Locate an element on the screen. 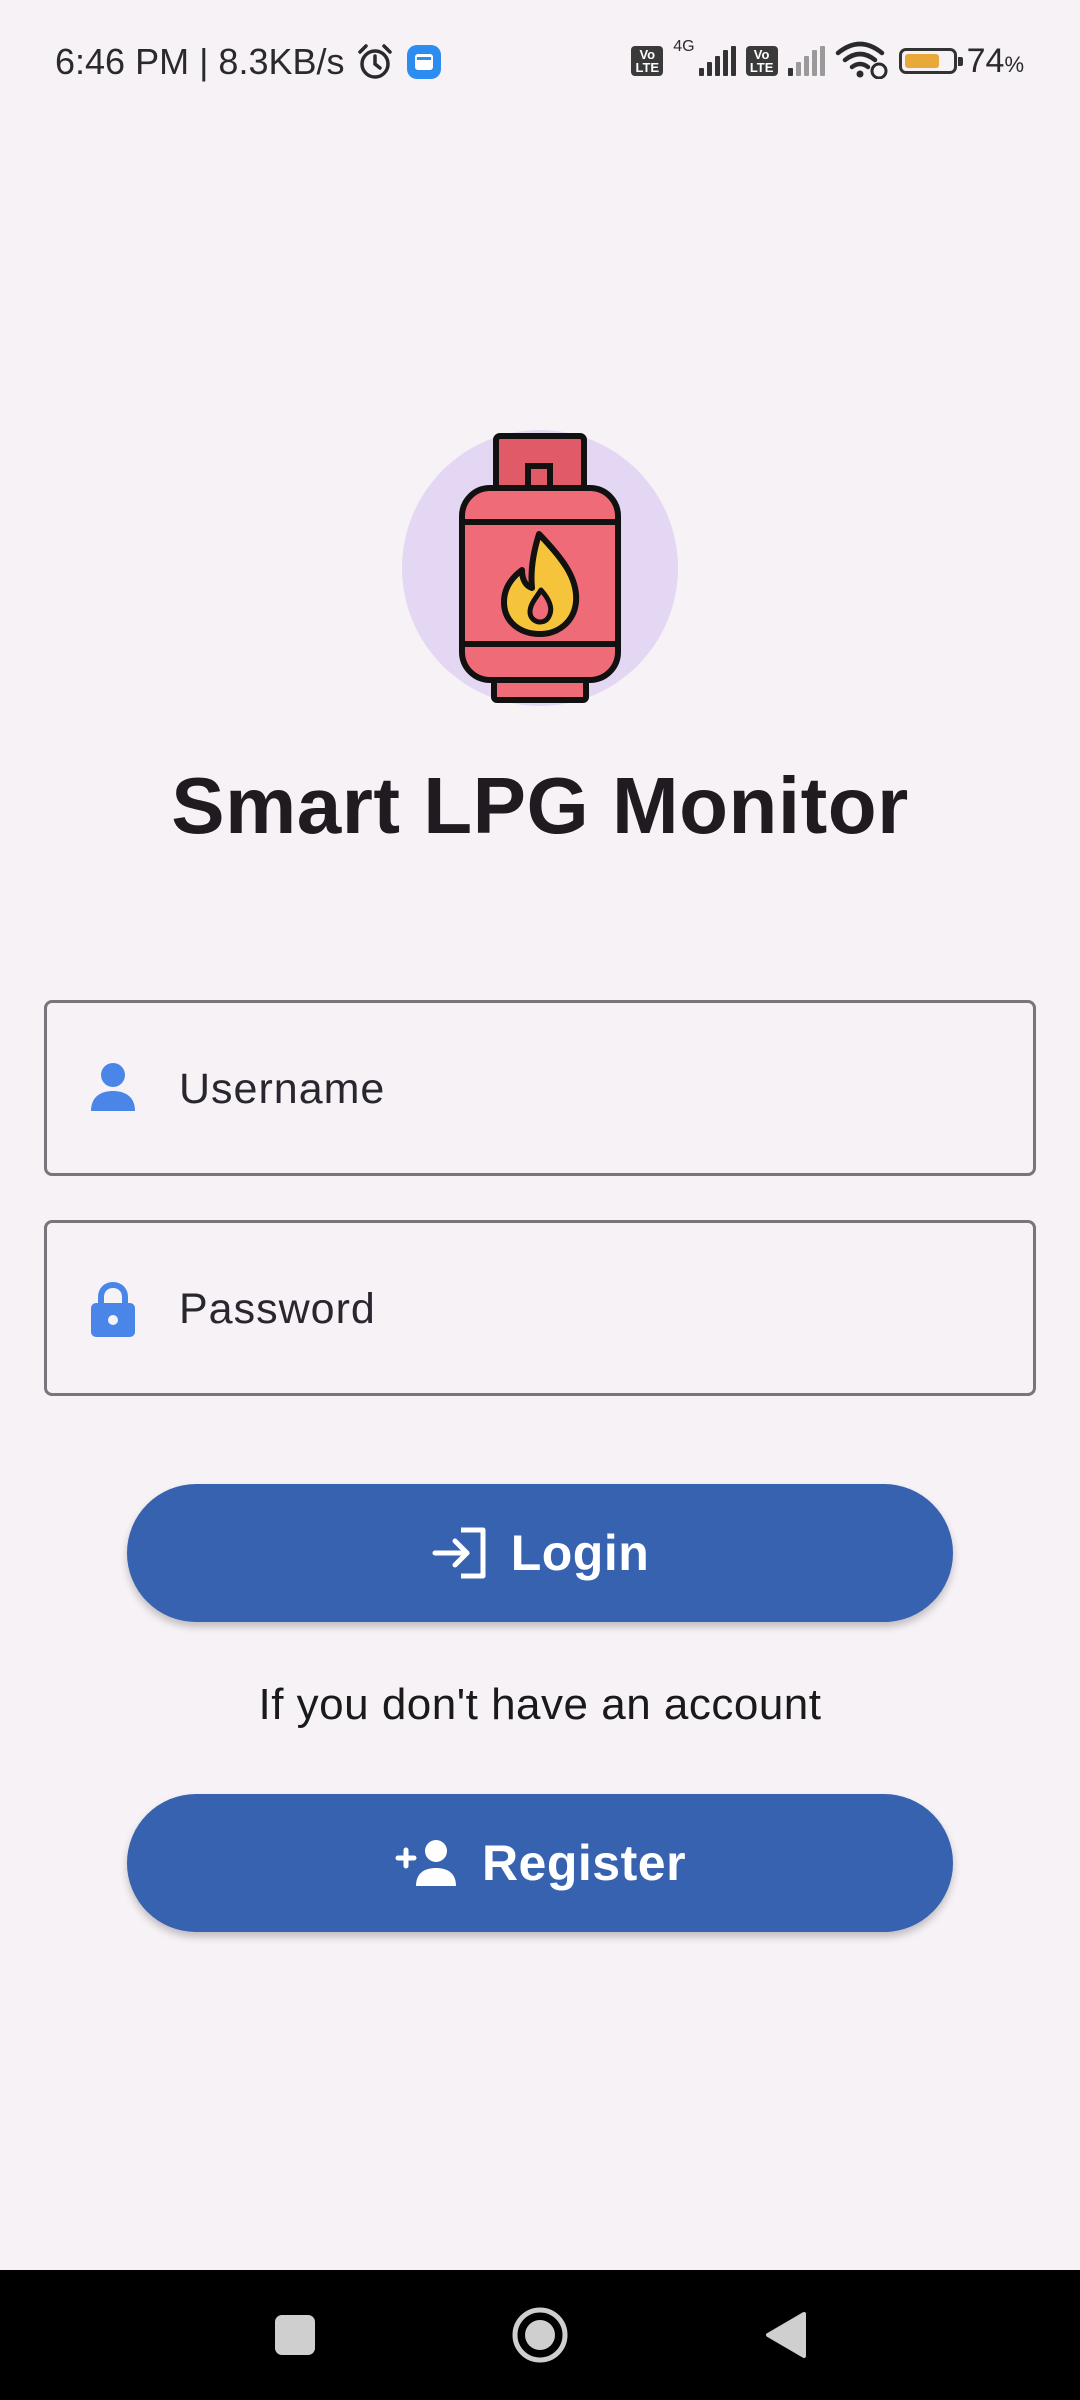  register-hint: If you don't have an account is located at coordinates (540, 1704).